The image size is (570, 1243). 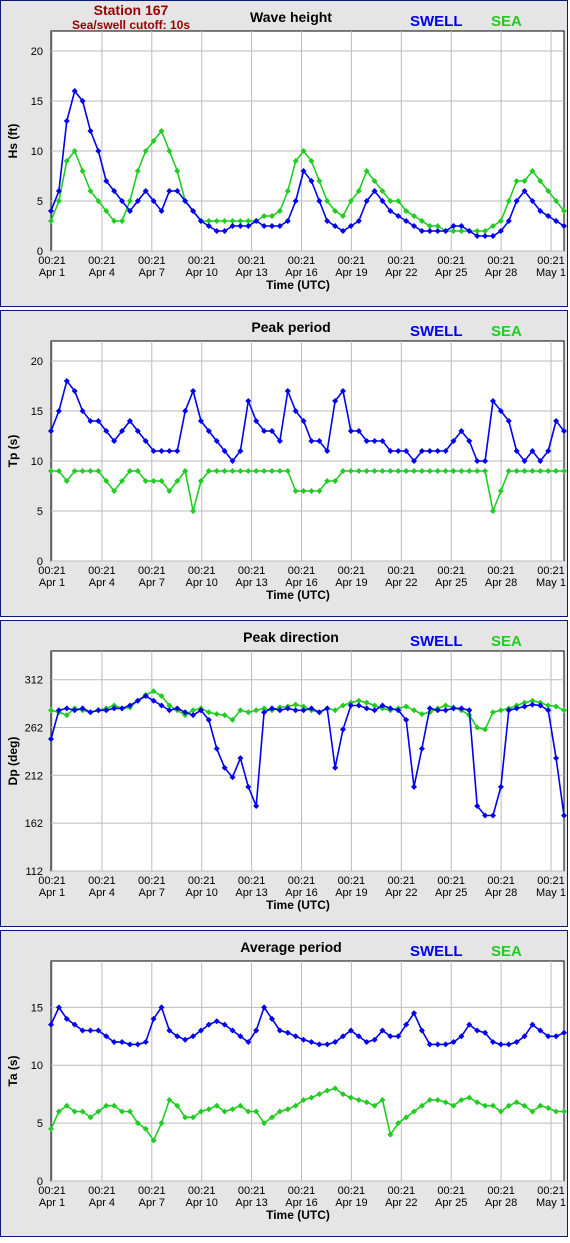 I want to click on y-tick-label: 312, so click(x=34, y=681).